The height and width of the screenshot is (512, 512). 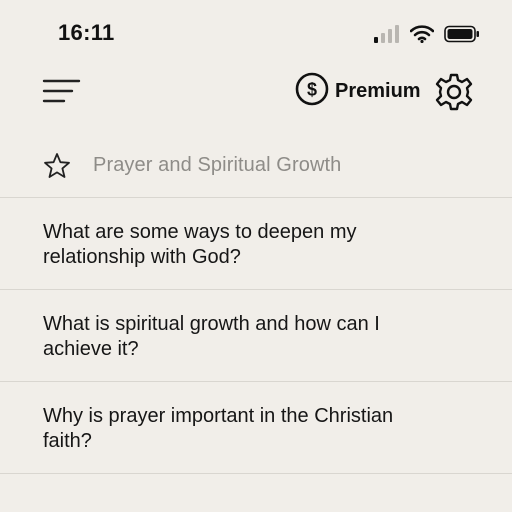 I want to click on premium-button: $ Premium, so click(x=358, y=91).